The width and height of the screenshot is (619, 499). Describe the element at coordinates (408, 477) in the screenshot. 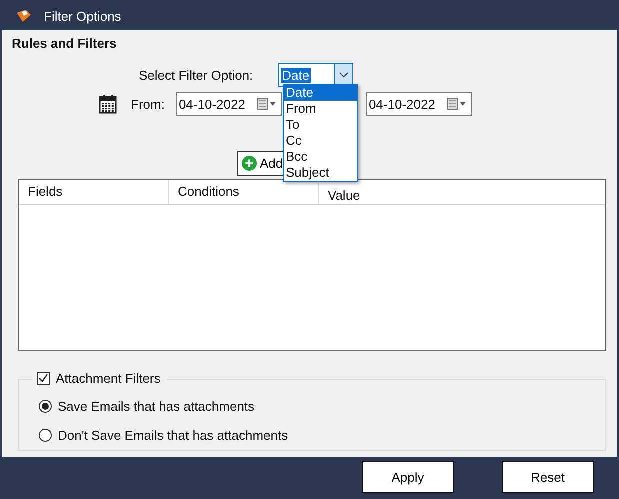

I see `apply-button: Apply` at that location.